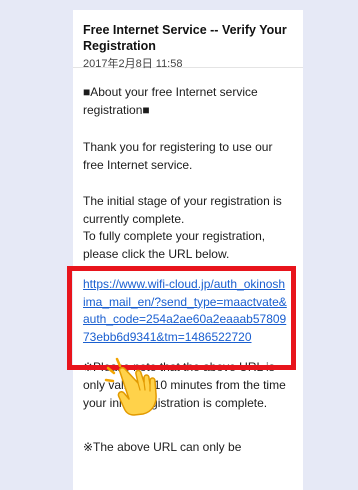 The image size is (358, 490). What do you see at coordinates (130, 386) in the screenshot?
I see `pointing-hand-icon` at bounding box center [130, 386].